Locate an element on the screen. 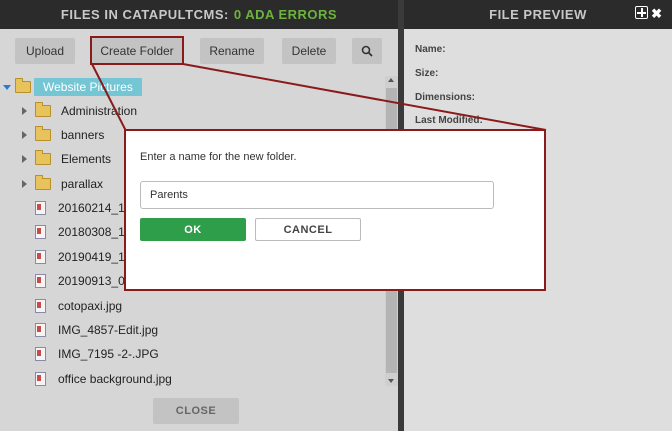 Image resolution: width=672 pixels, height=431 pixels. expand-icon is located at coordinates (642, 12).